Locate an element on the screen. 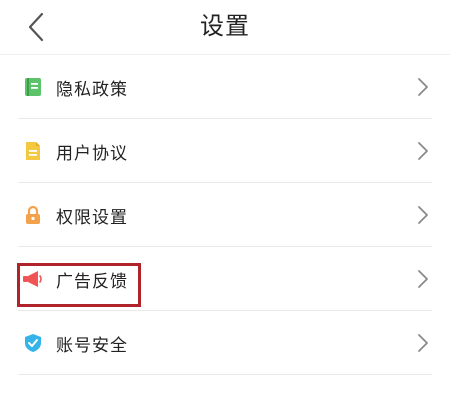  page-title: 设置 is located at coordinates (225, 26).